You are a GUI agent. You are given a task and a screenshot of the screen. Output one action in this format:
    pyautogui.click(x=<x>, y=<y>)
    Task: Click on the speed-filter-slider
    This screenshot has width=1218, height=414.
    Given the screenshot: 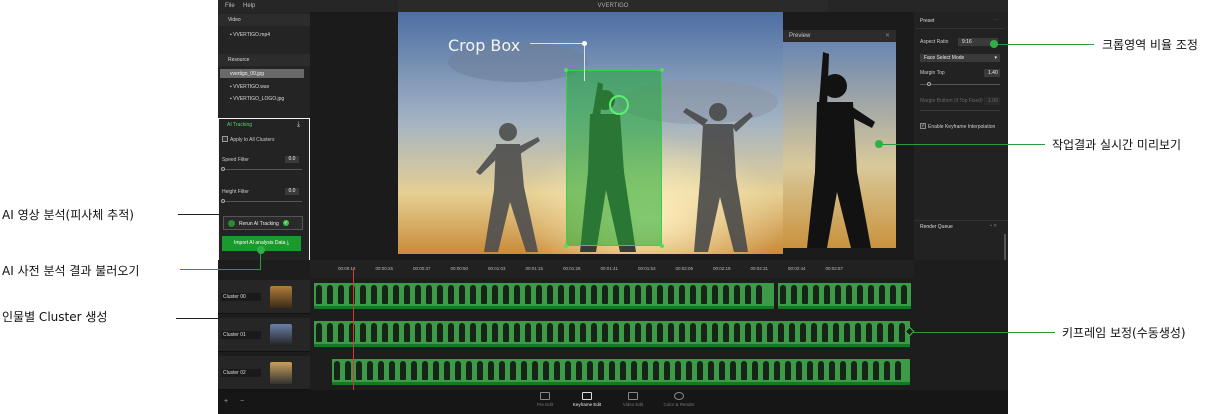 What is the action you would take?
    pyautogui.click(x=262, y=169)
    